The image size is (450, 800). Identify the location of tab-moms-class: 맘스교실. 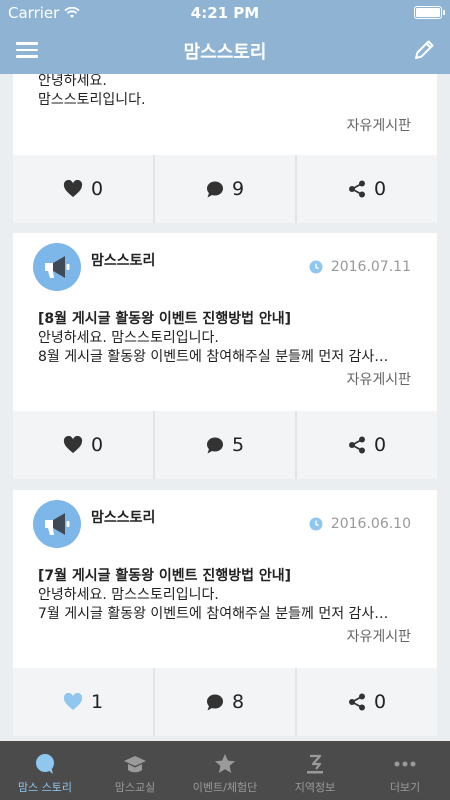
(135, 770).